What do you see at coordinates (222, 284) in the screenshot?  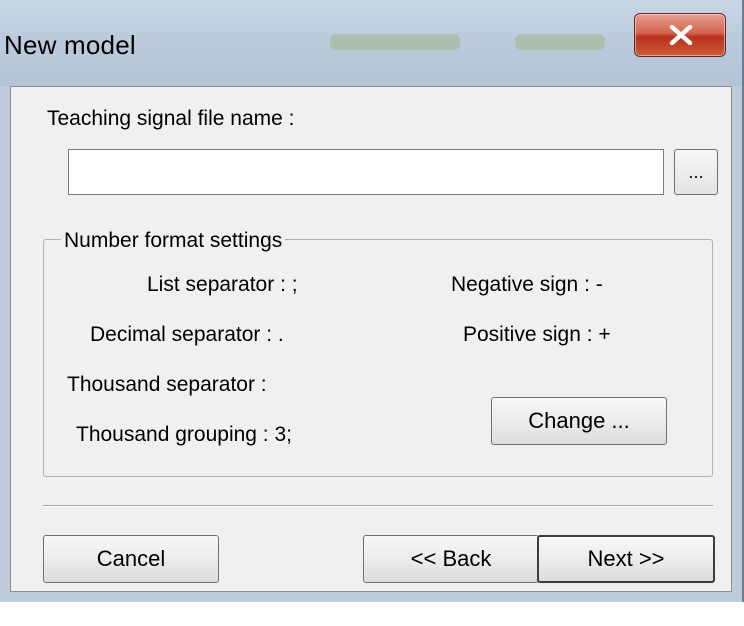 I see `list-separator-label: List separator : ;` at bounding box center [222, 284].